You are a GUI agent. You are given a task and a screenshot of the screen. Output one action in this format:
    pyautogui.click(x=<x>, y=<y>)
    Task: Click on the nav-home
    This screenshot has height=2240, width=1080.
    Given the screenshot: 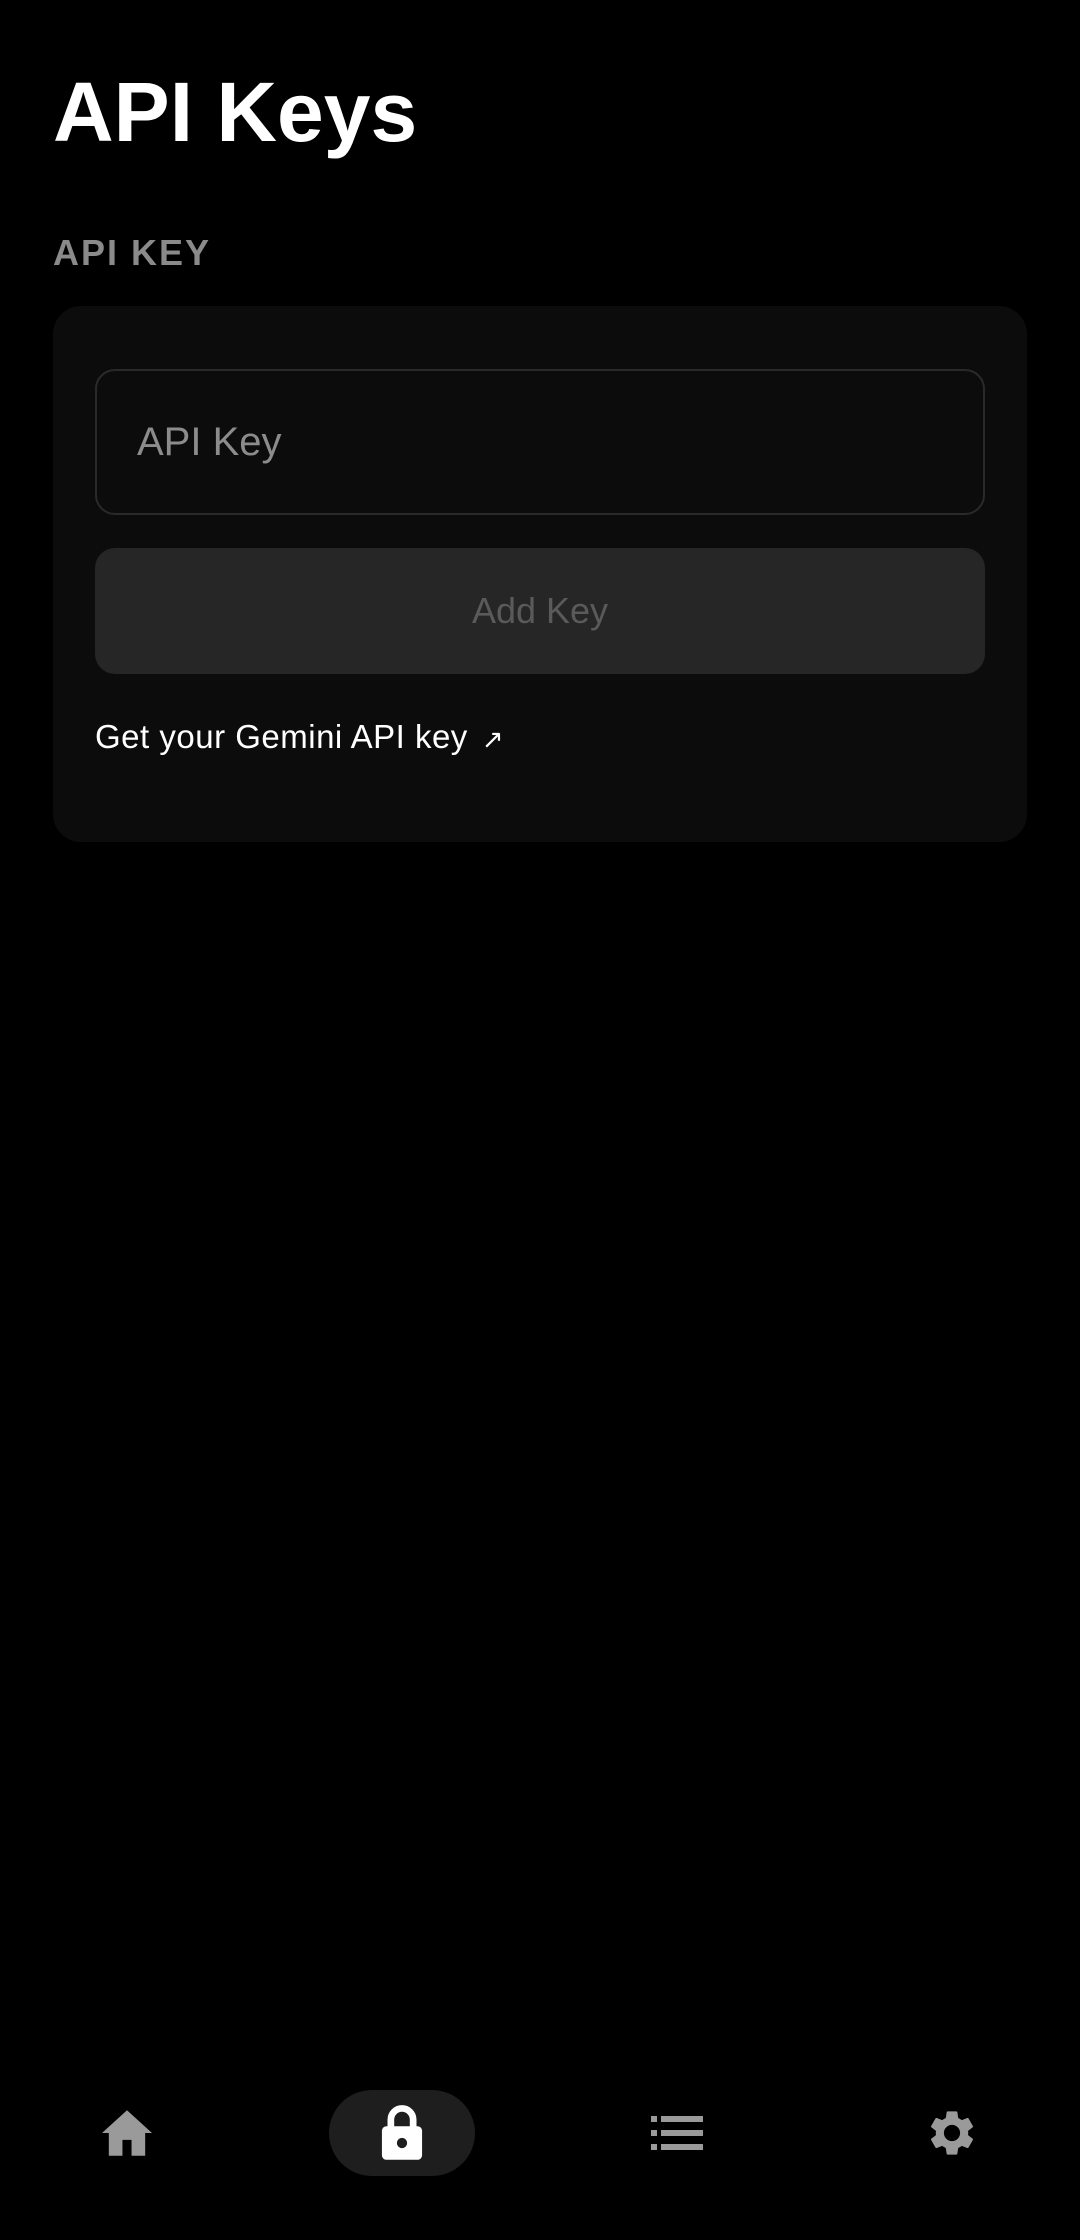 What is the action you would take?
    pyautogui.click(x=127, y=2133)
    